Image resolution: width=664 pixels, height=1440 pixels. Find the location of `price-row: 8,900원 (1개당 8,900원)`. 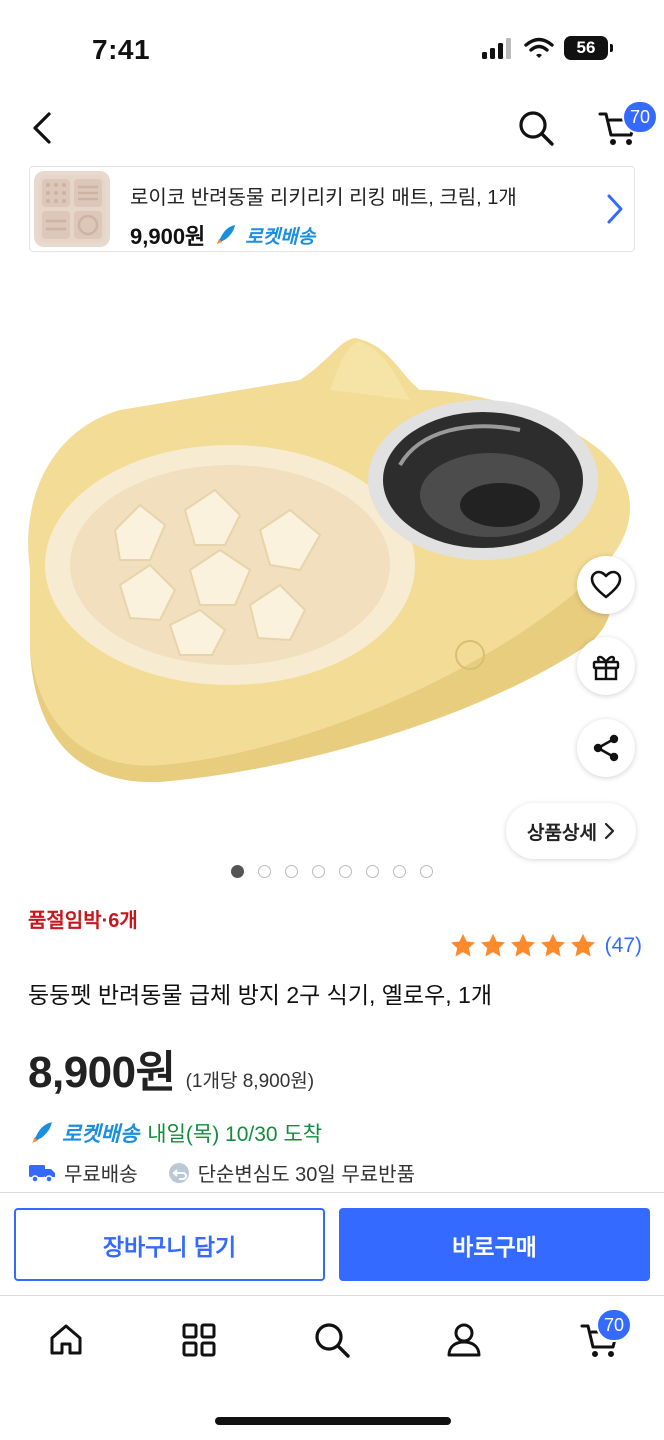

price-row: 8,900원 (1개당 8,900원) is located at coordinates (171, 1068).